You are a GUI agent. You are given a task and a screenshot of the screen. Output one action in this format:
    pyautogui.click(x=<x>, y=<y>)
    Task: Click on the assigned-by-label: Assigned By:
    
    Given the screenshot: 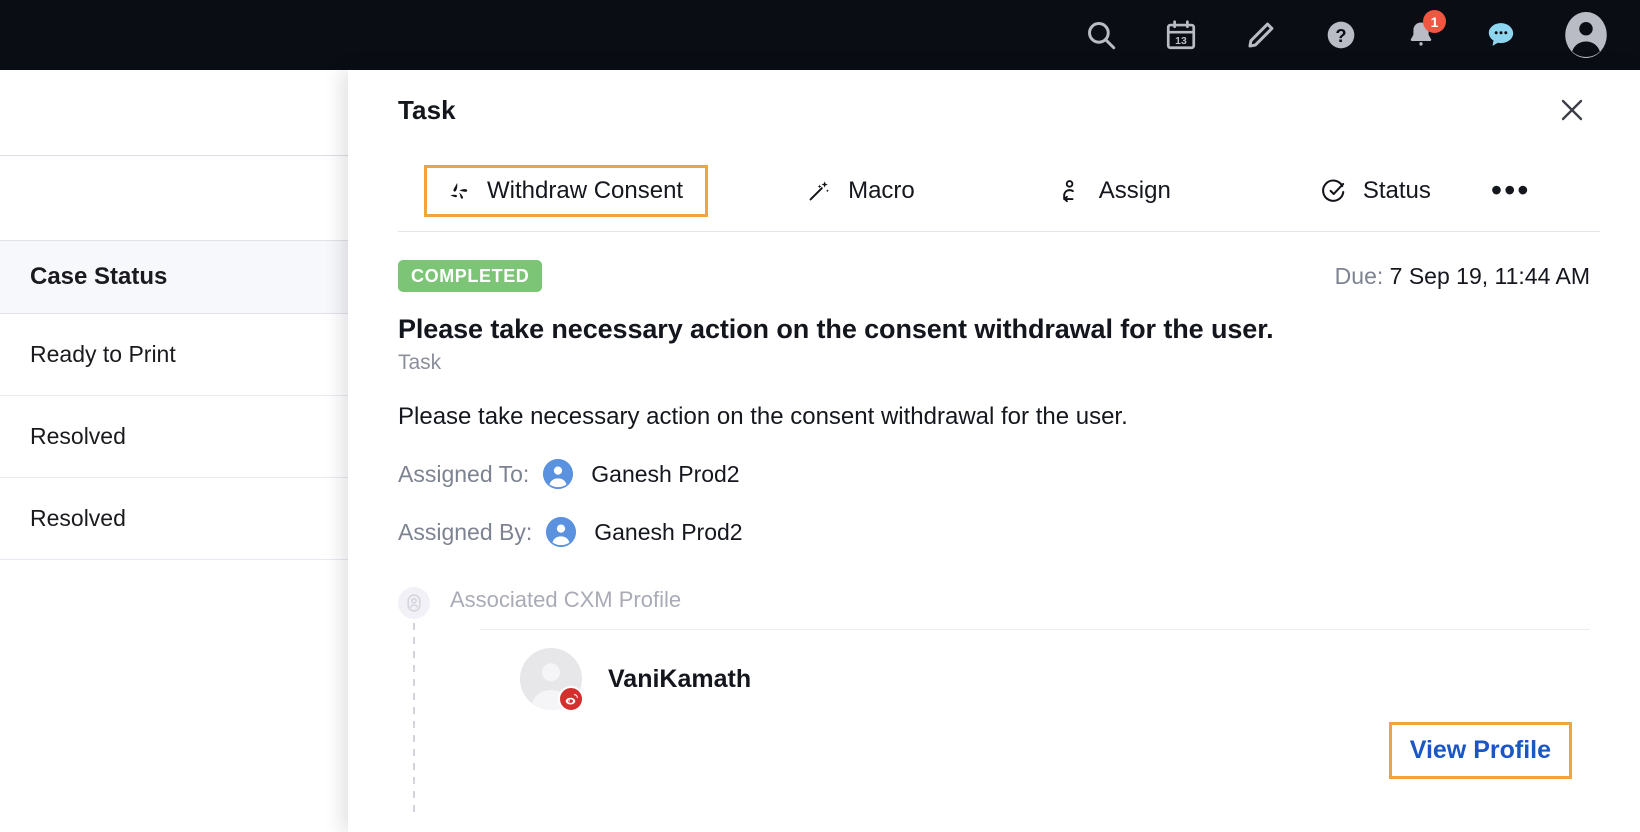 What is the action you would take?
    pyautogui.click(x=465, y=531)
    